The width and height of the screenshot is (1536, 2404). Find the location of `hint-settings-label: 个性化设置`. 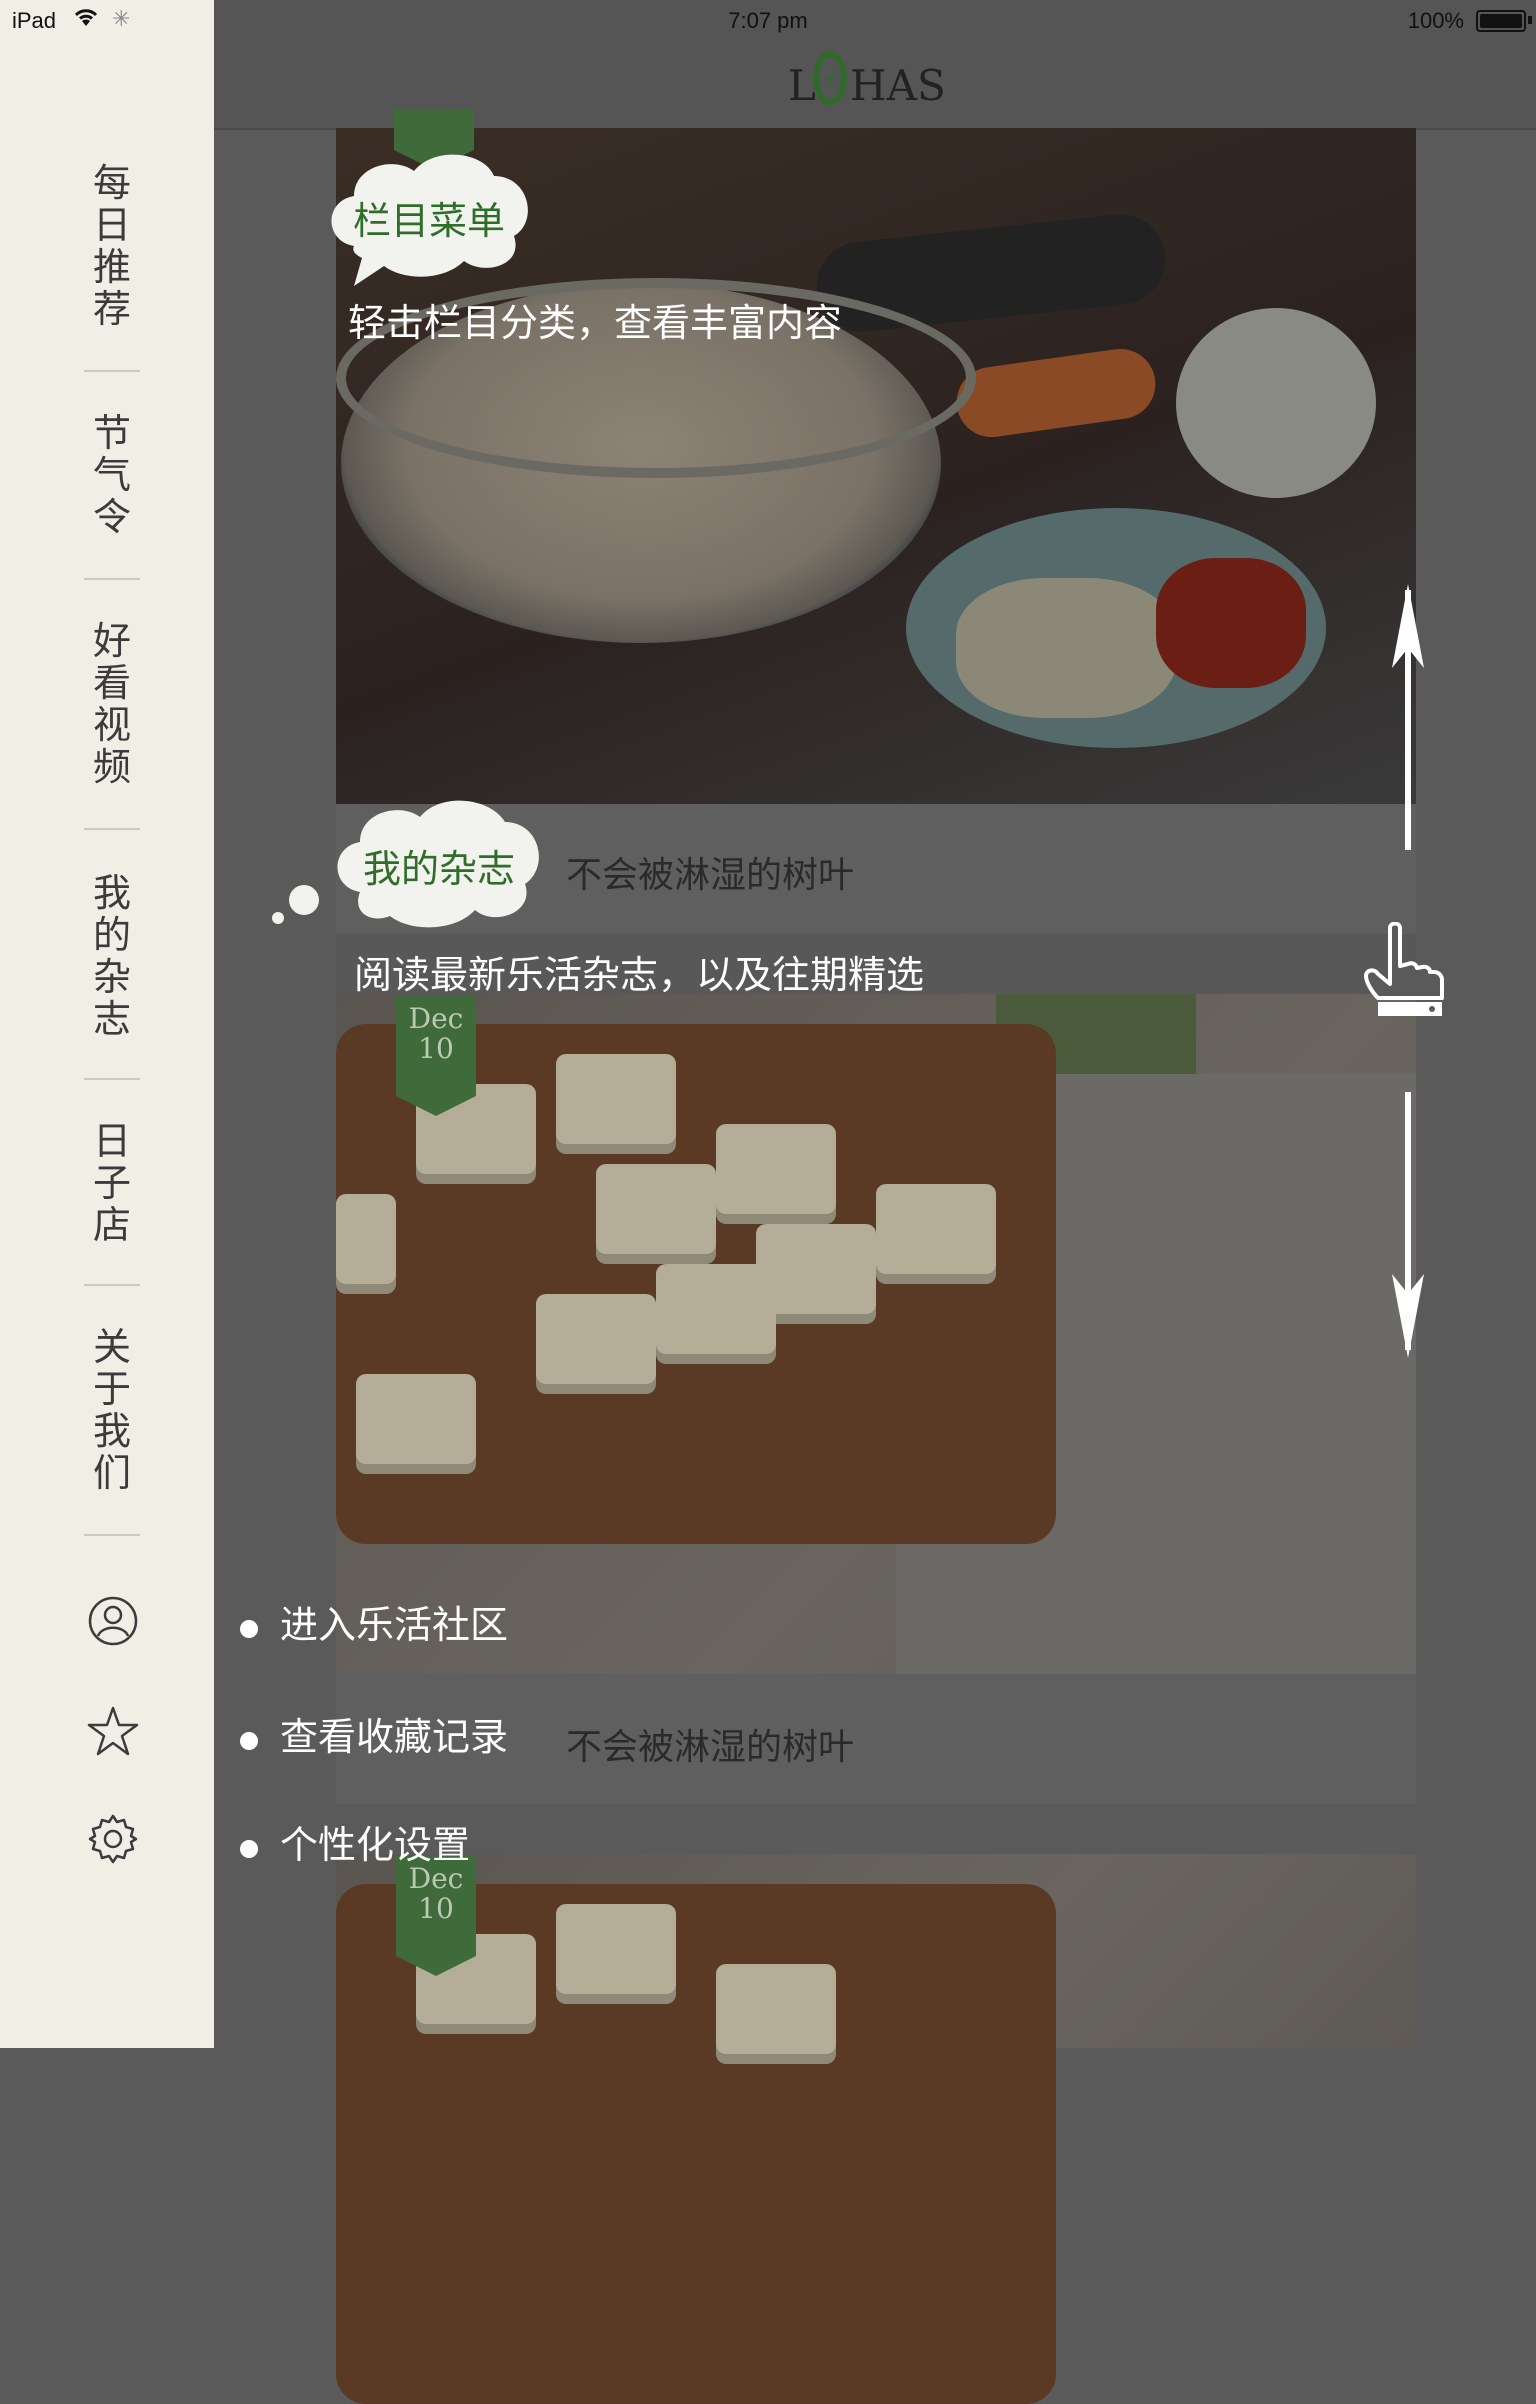

hint-settings-label: 个性化设置 is located at coordinates (375, 1845).